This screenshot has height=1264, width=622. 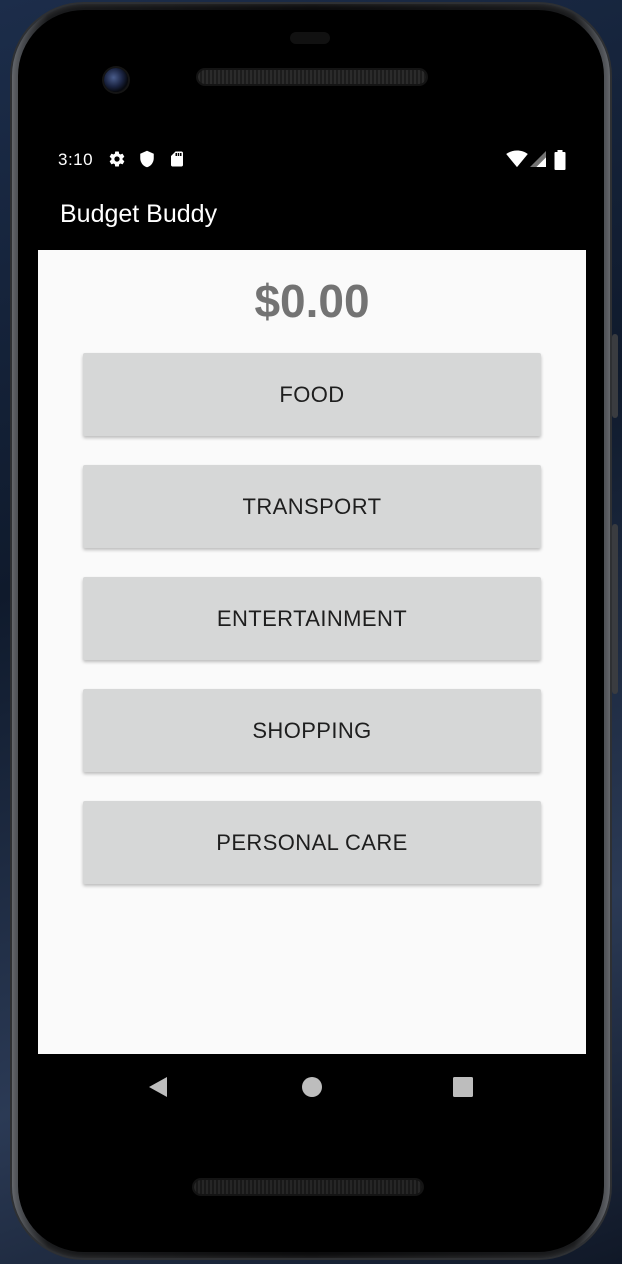 I want to click on app-title: Budget Buddy, so click(x=139, y=214).